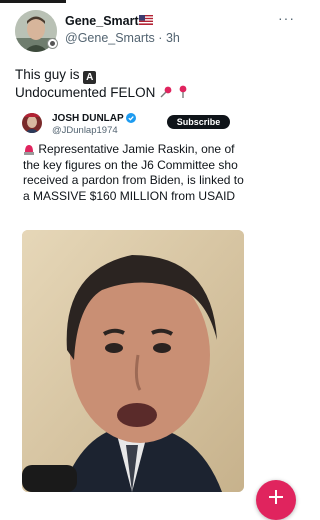 Image resolution: width=320 pixels, height=520 pixels. What do you see at coordinates (52, 43) in the screenshot?
I see `avatar-badge-icon` at bounding box center [52, 43].